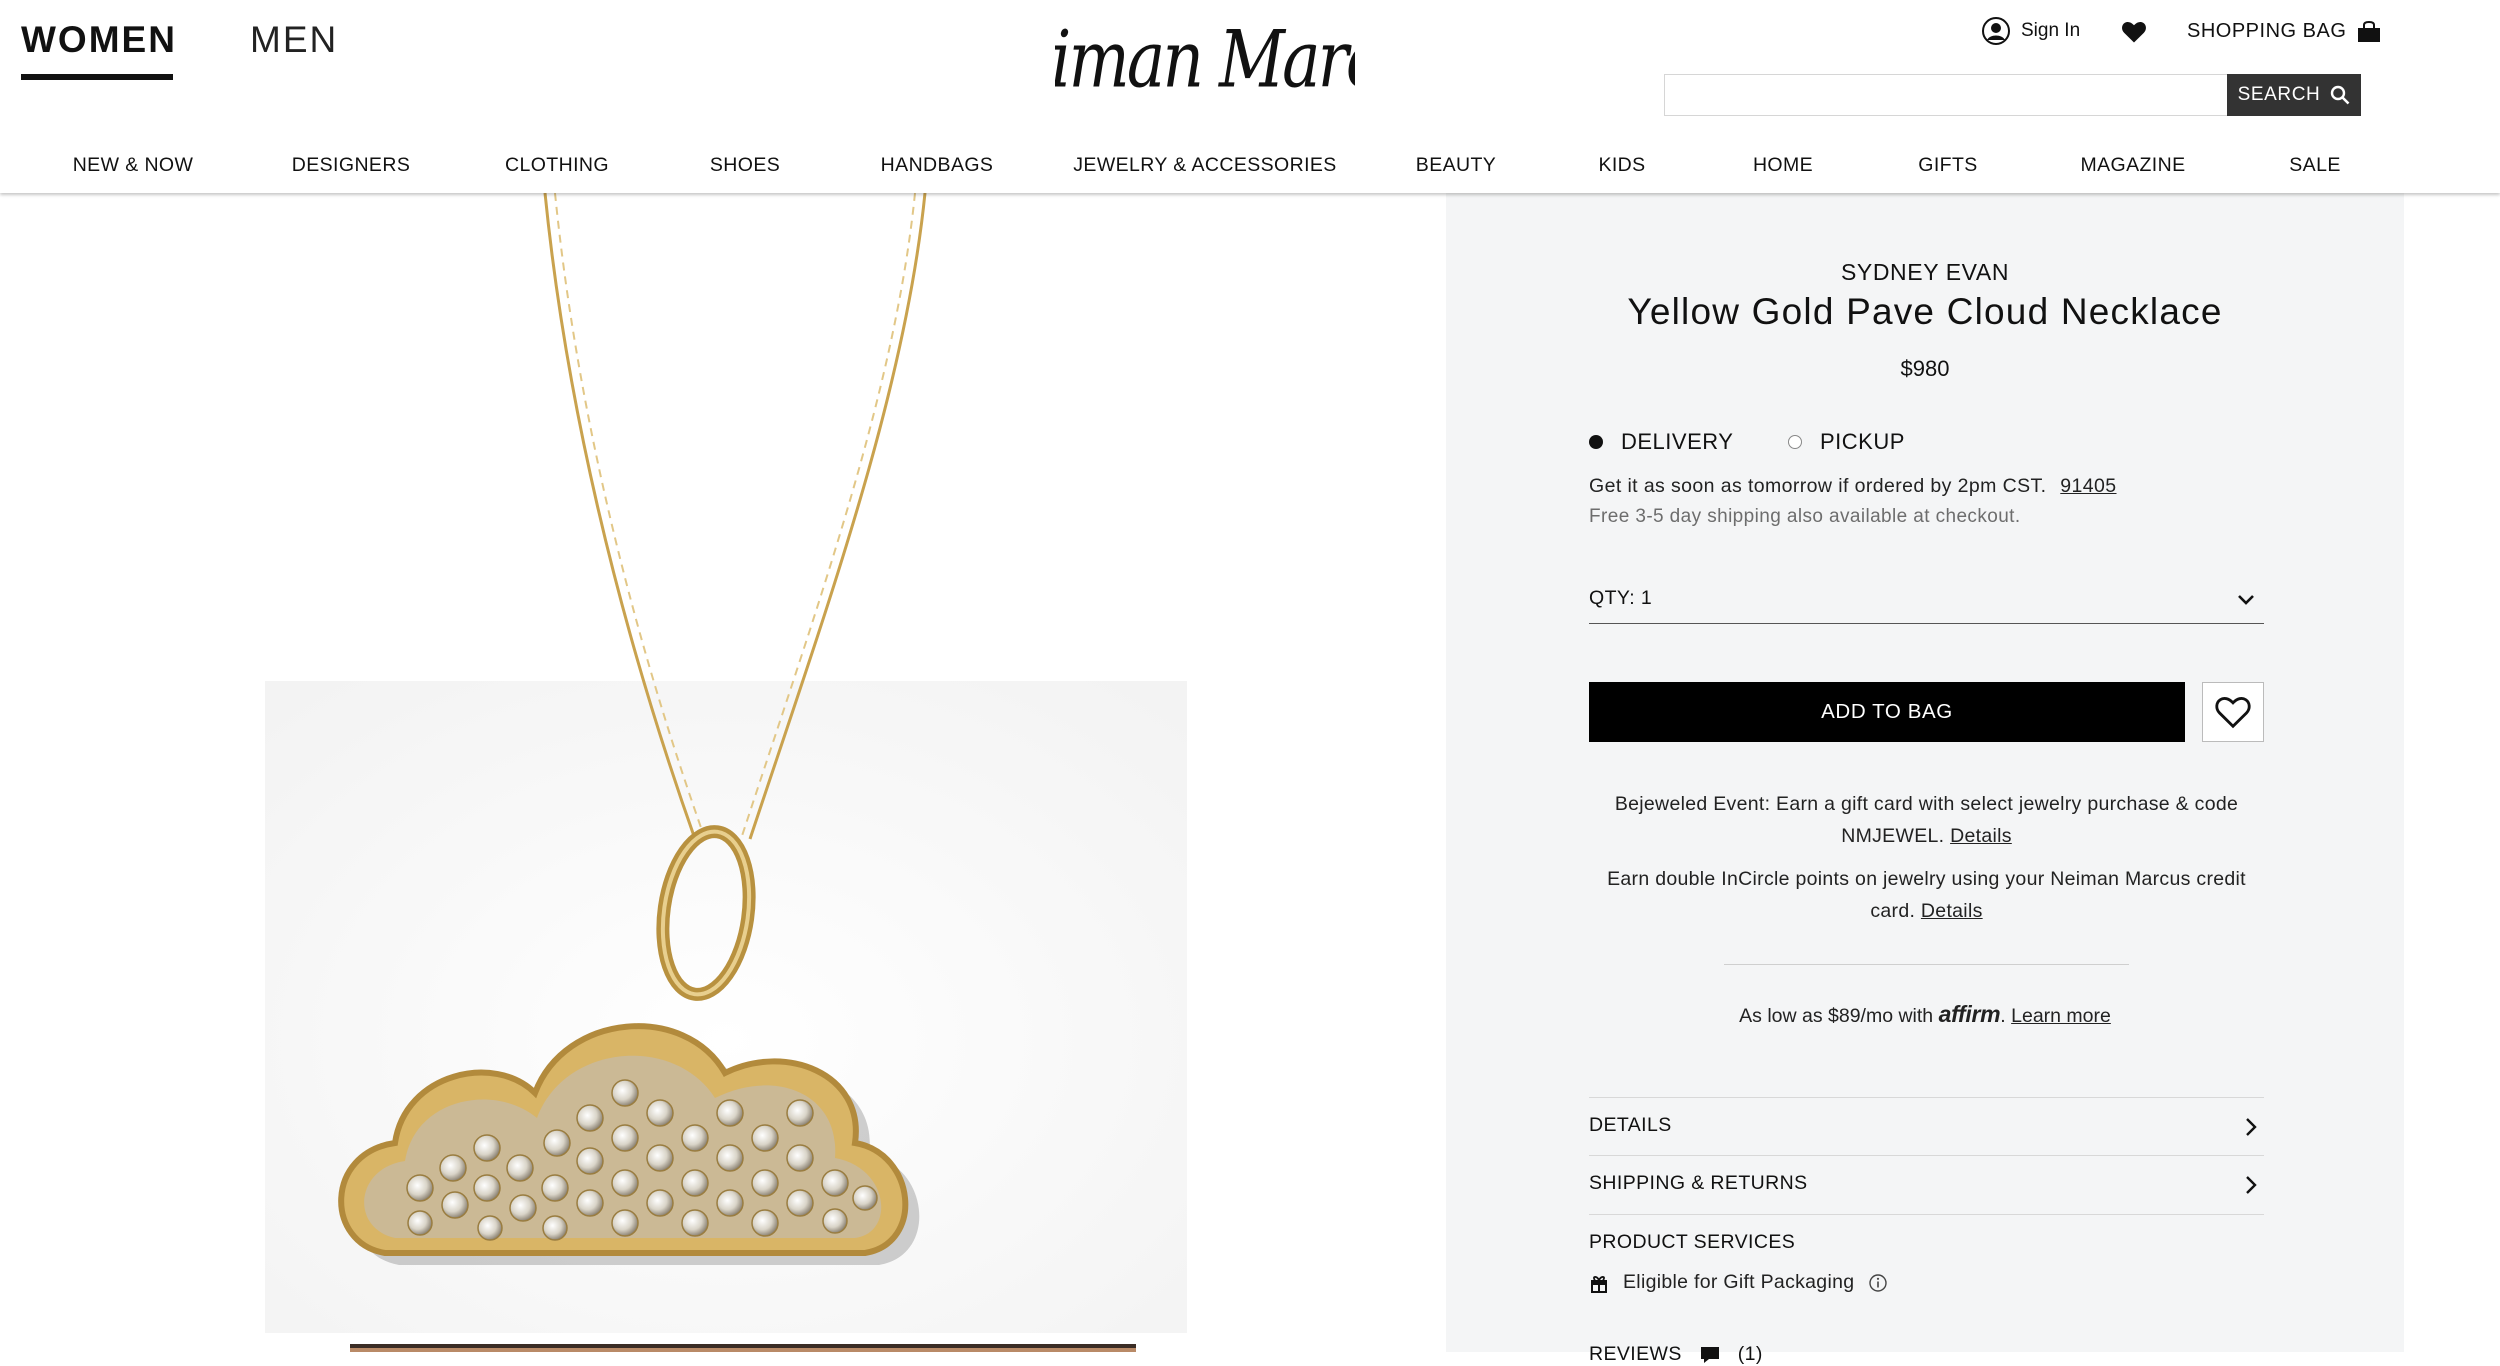 The height and width of the screenshot is (1366, 2500). What do you see at coordinates (1795, 442) in the screenshot?
I see `pickup-radio-circle` at bounding box center [1795, 442].